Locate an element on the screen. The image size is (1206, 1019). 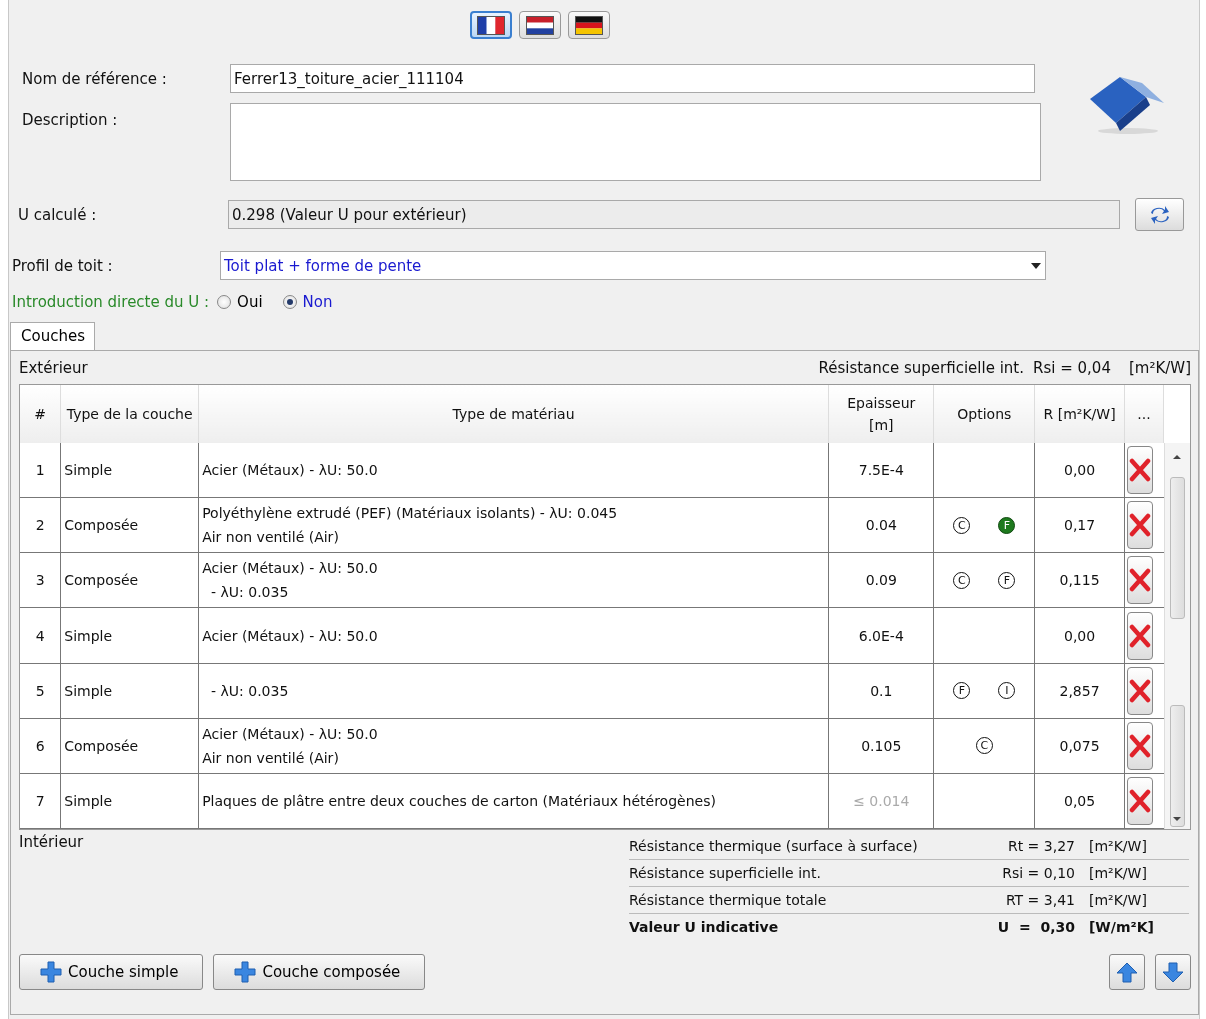
refresh-button is located at coordinates (1159, 214).